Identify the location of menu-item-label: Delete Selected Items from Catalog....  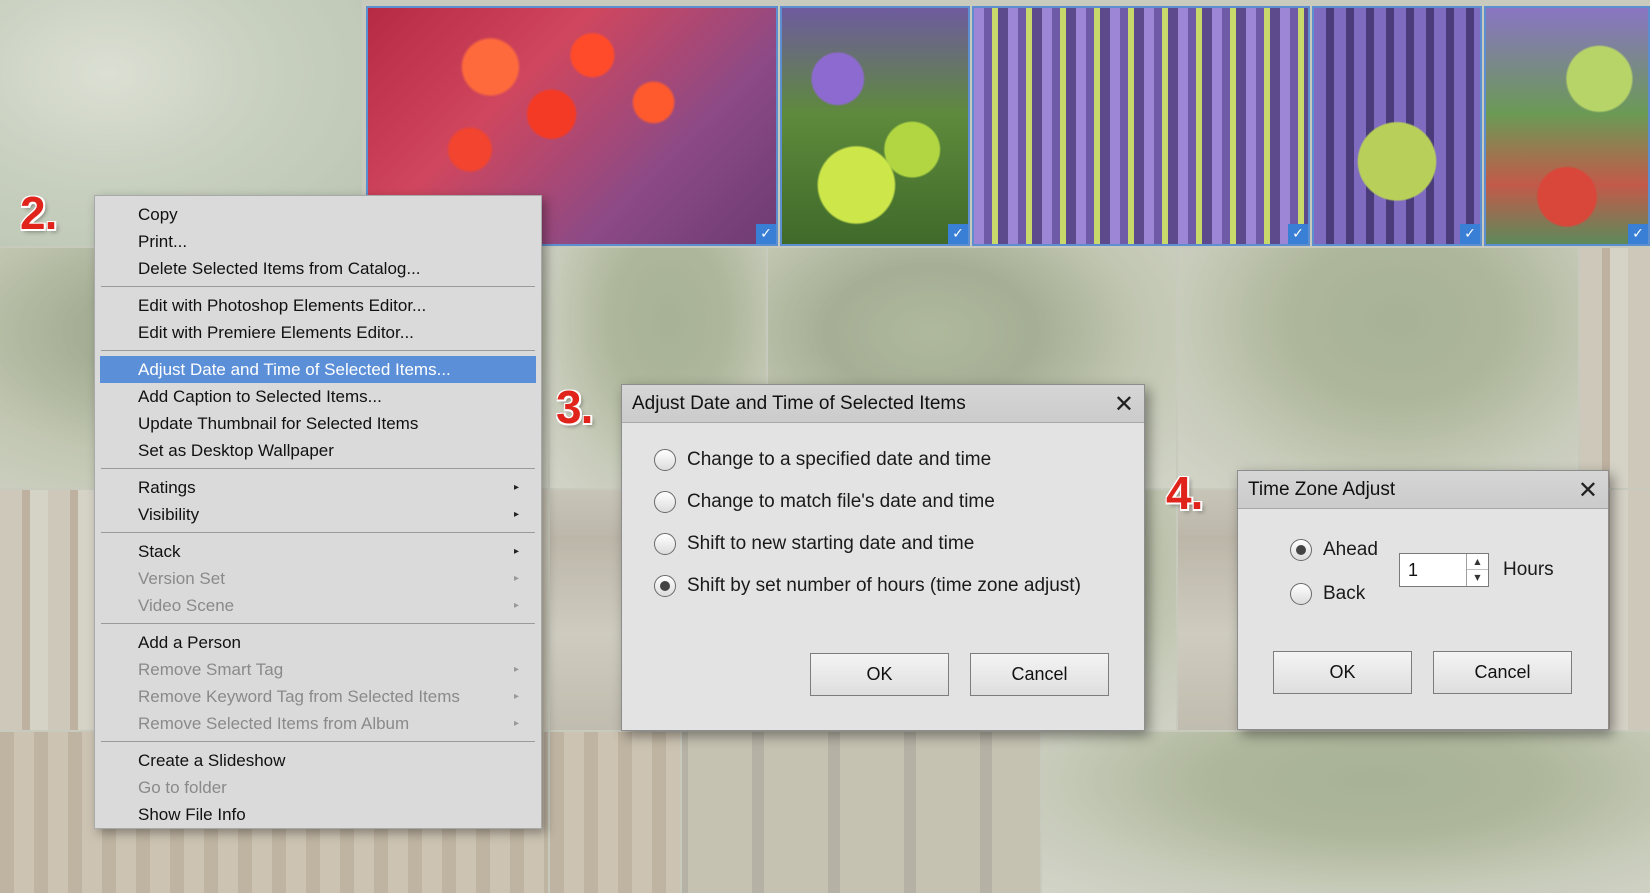
(279, 268).